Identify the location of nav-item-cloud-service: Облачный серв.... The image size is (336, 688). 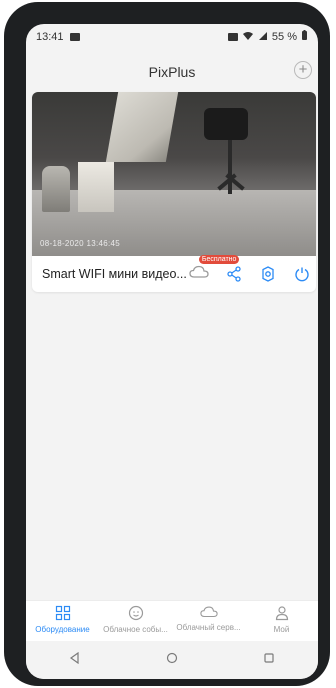
(208, 616).